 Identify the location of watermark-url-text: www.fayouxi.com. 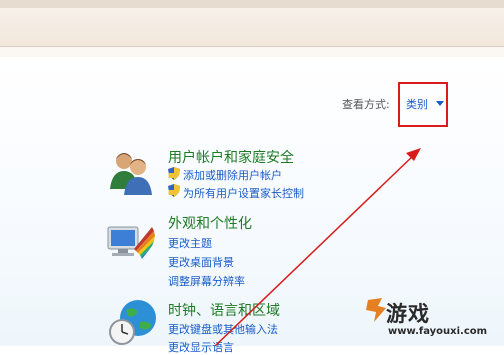
(438, 331).